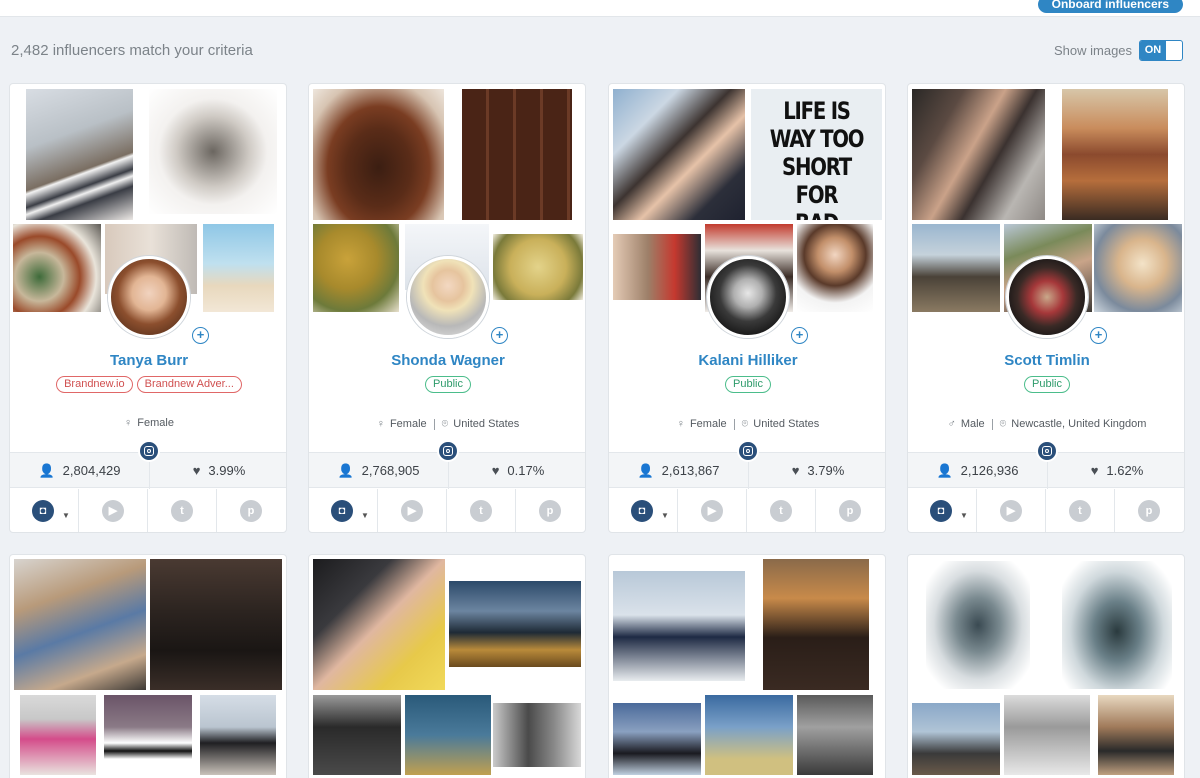 The width and height of the screenshot is (1200, 778). I want to click on results-count: 2,482 influencers match your criteria, so click(132, 50).